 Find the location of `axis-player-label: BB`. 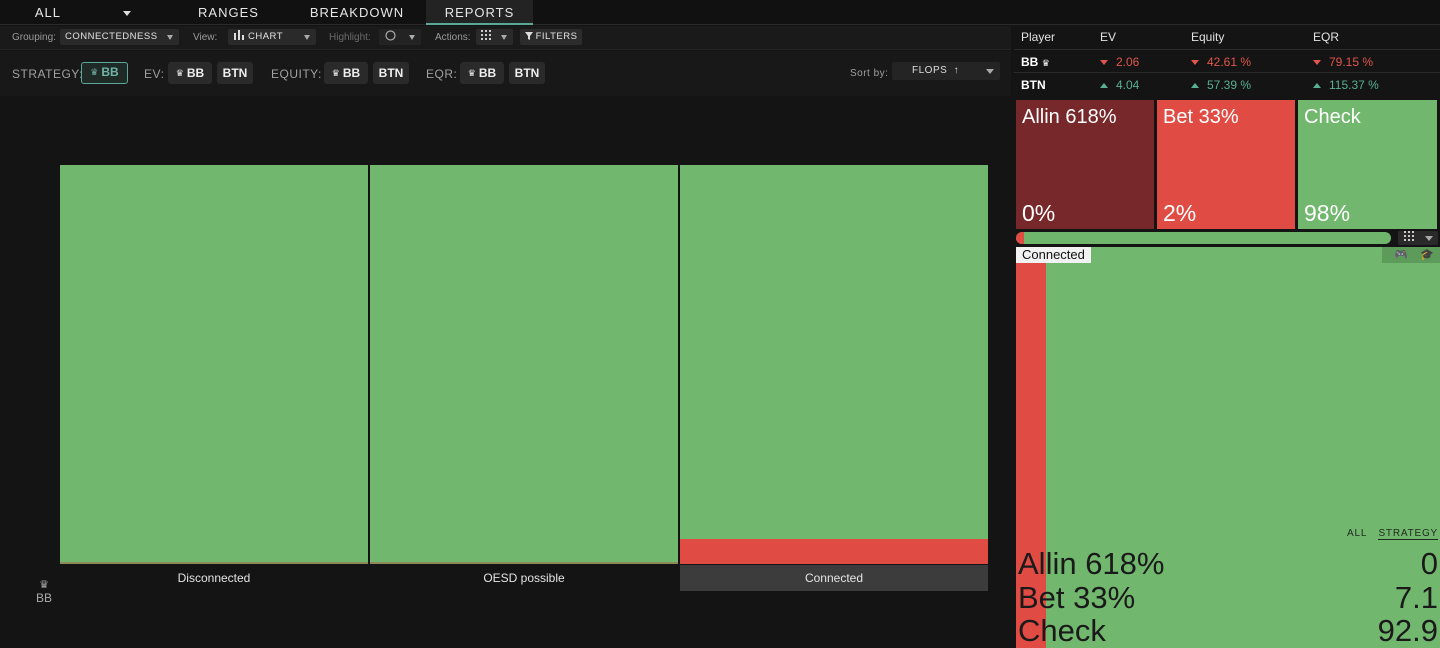

axis-player-label: BB is located at coordinates (43, 598).